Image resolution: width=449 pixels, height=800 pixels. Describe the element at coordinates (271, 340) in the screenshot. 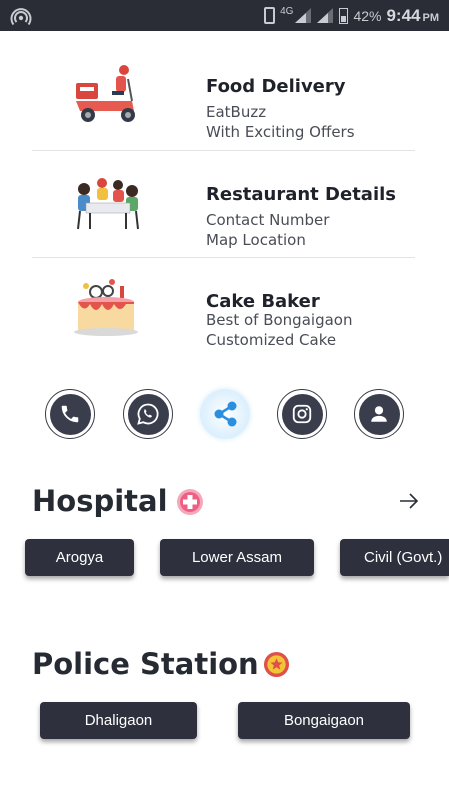

I see `service-description: Customized Cake` at that location.